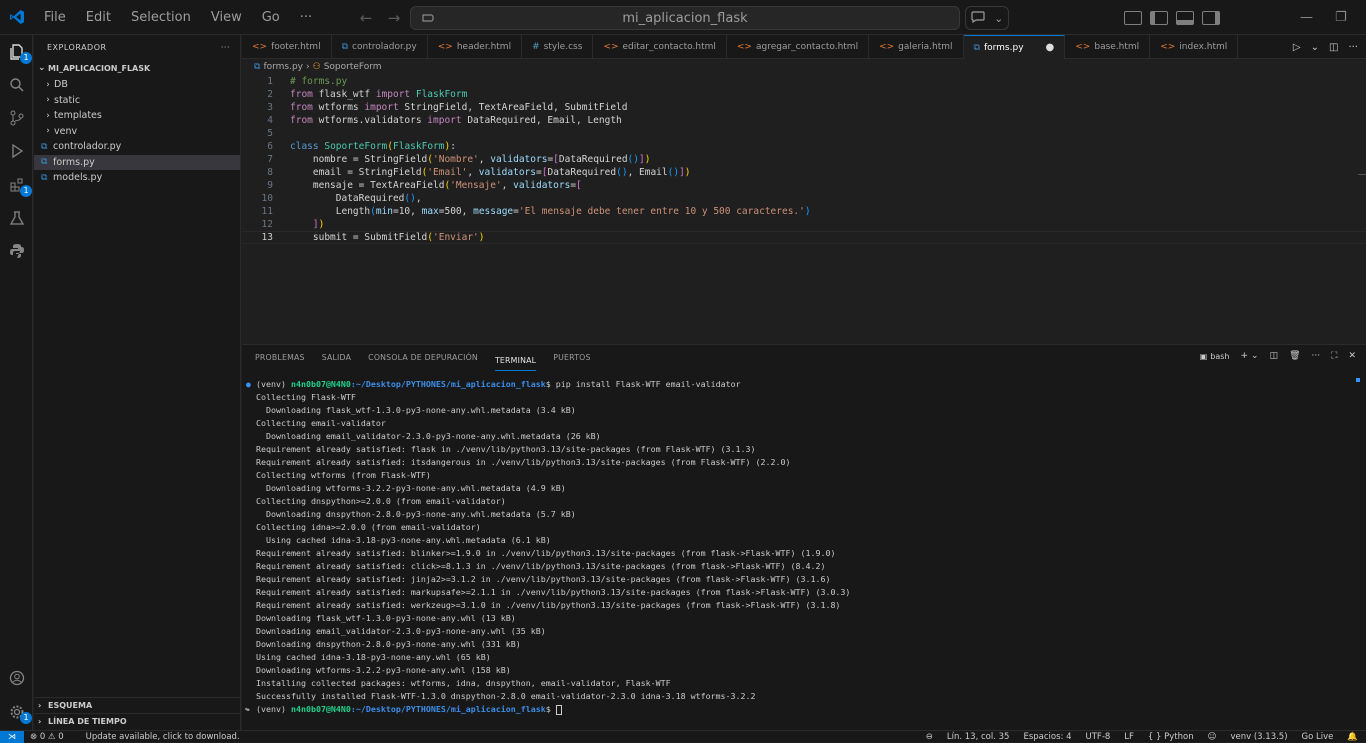 This screenshot has width=1366, height=743. What do you see at coordinates (247, 709) in the screenshot?
I see `command-decoration-icon: ↬` at bounding box center [247, 709].